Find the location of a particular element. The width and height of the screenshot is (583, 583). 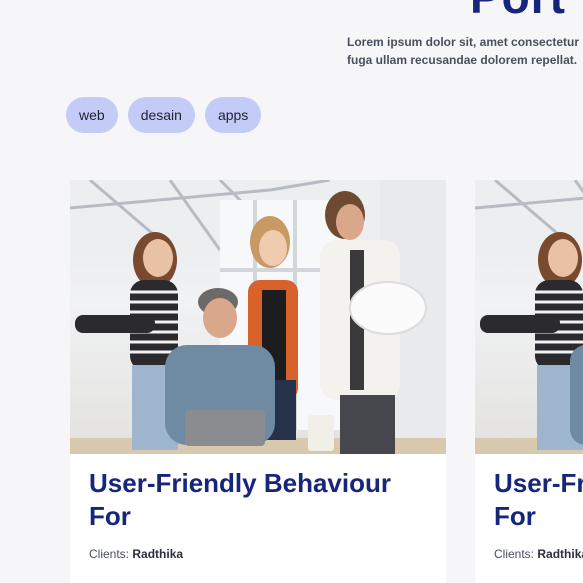

tag-web: web is located at coordinates (92, 115).